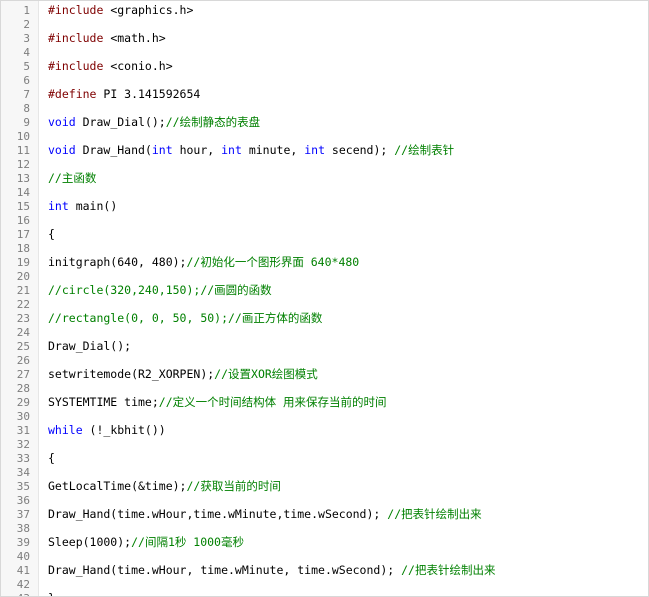  What do you see at coordinates (324, 136) in the screenshot?
I see `code-line: 10` at bounding box center [324, 136].